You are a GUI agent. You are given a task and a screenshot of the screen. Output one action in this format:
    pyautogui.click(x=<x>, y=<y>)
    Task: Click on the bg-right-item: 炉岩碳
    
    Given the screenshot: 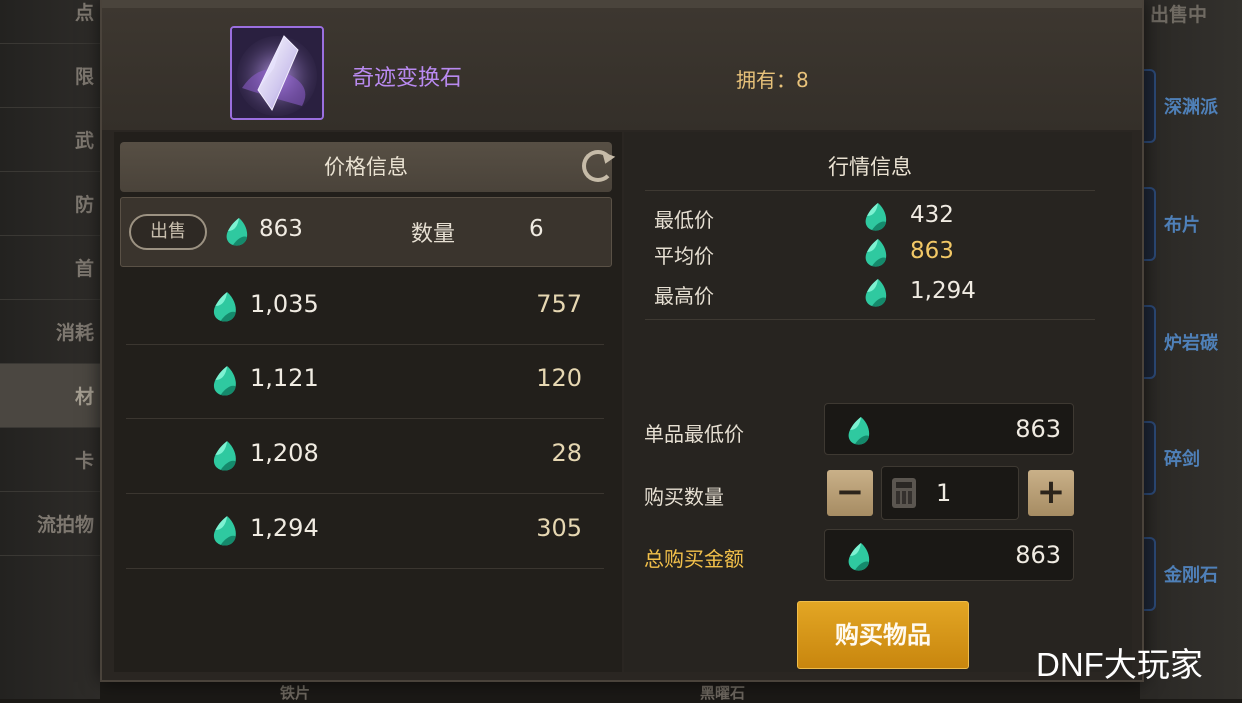 What is the action you would take?
    pyautogui.click(x=1192, y=342)
    